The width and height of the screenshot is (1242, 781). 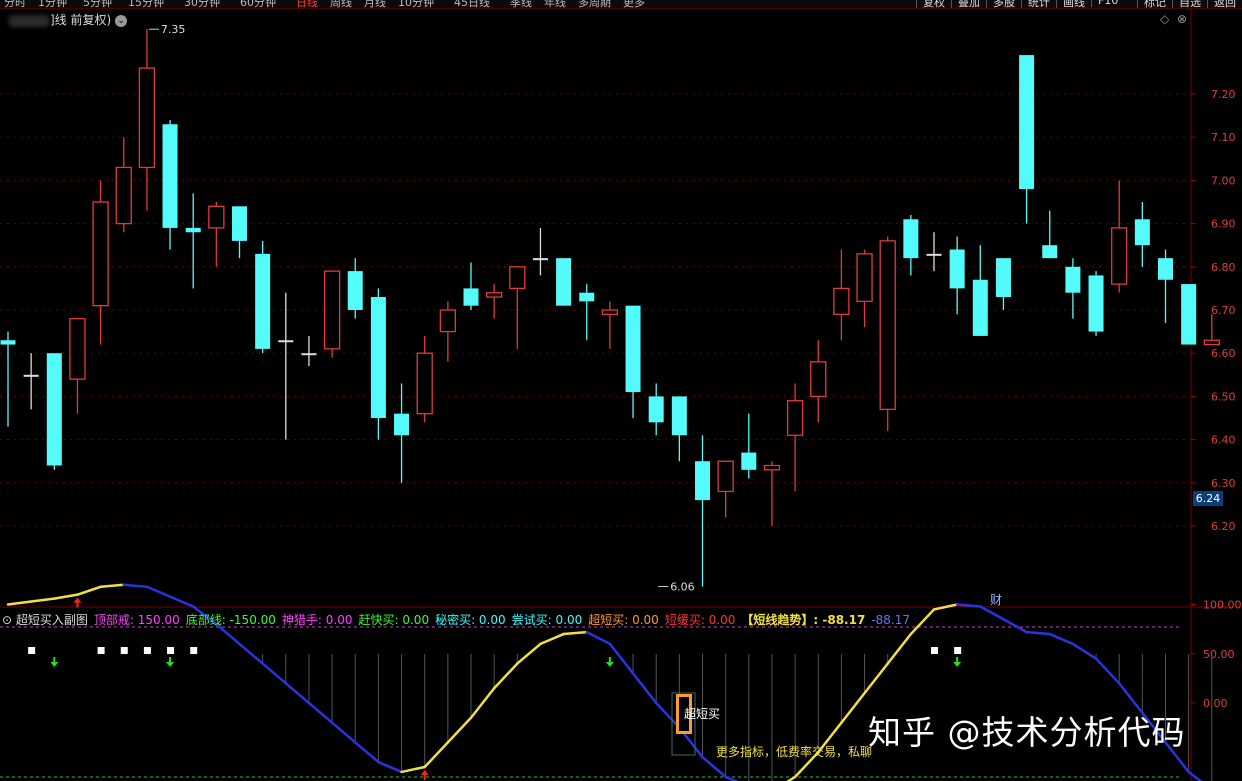 What do you see at coordinates (317, 620) in the screenshot?
I see `legend-item: 神猎手: 0.00` at bounding box center [317, 620].